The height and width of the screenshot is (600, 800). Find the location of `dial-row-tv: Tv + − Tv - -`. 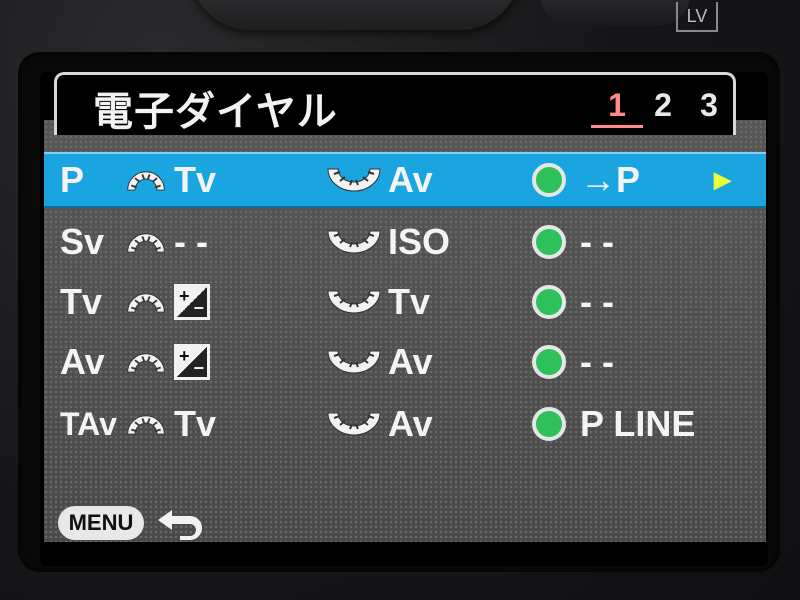

dial-row-tv: Tv + − Tv - - is located at coordinates (405, 302).